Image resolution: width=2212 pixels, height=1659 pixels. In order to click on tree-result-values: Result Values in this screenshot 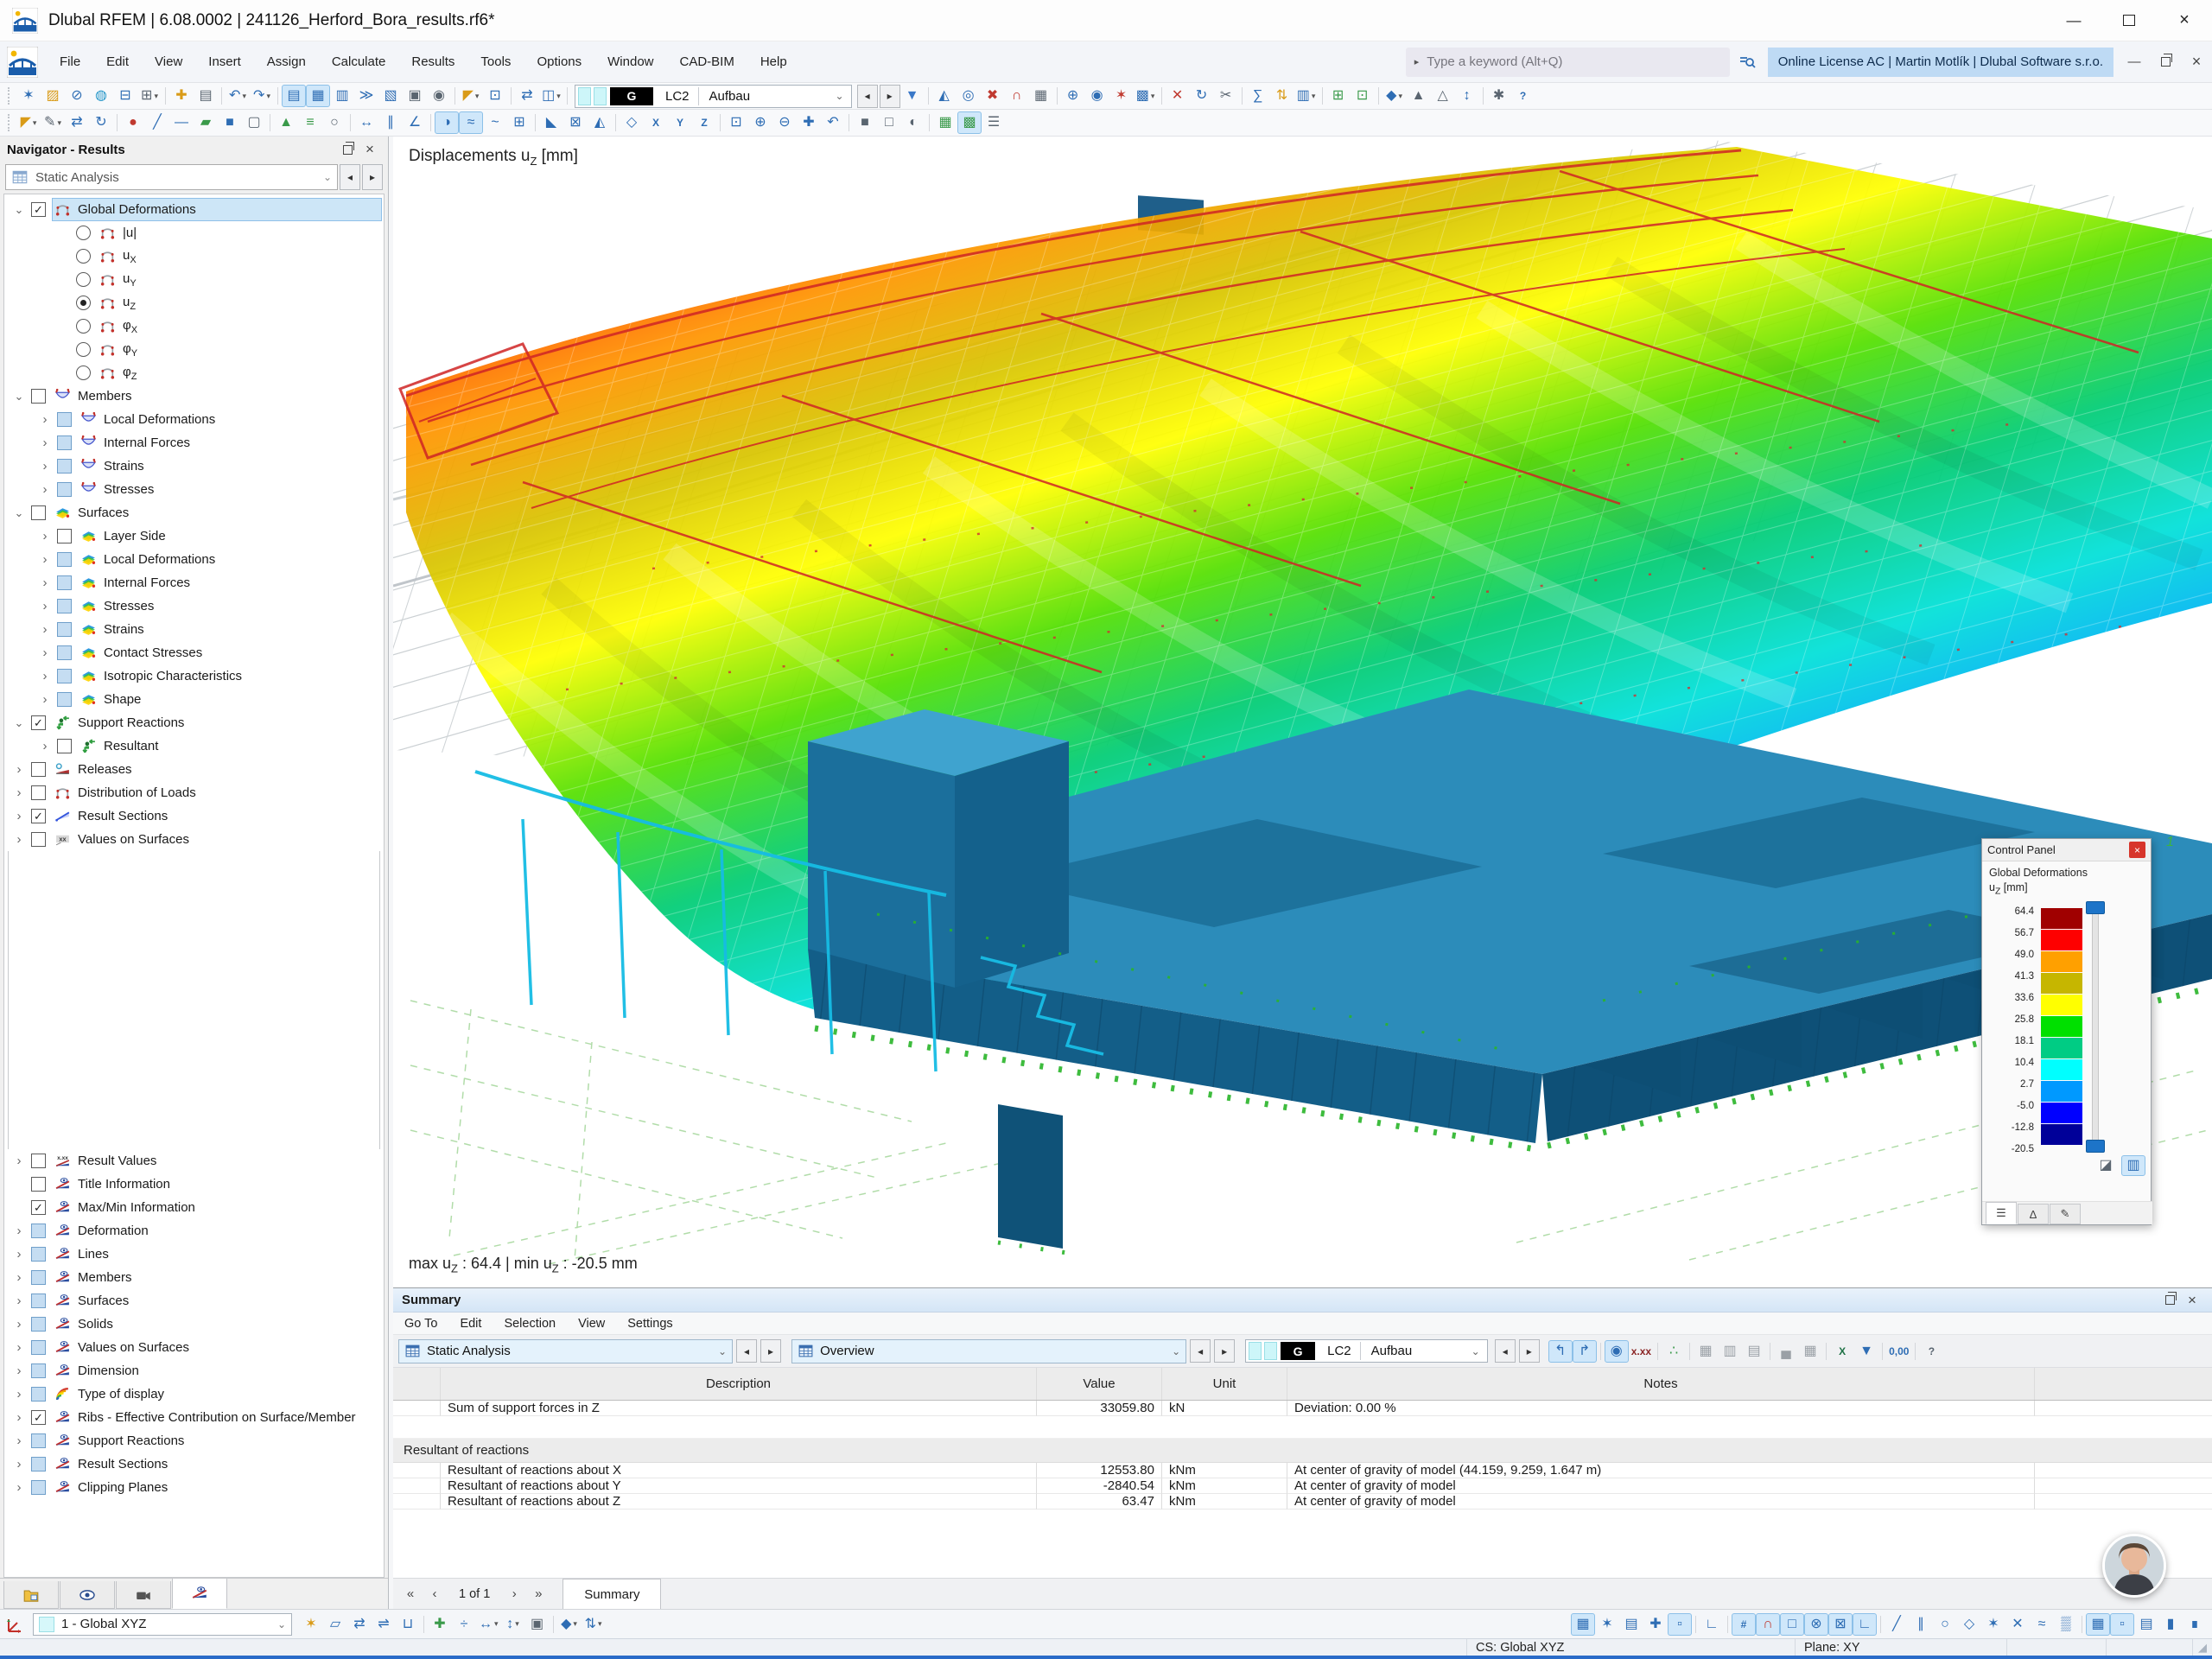, I will do `click(194, 1161)`.